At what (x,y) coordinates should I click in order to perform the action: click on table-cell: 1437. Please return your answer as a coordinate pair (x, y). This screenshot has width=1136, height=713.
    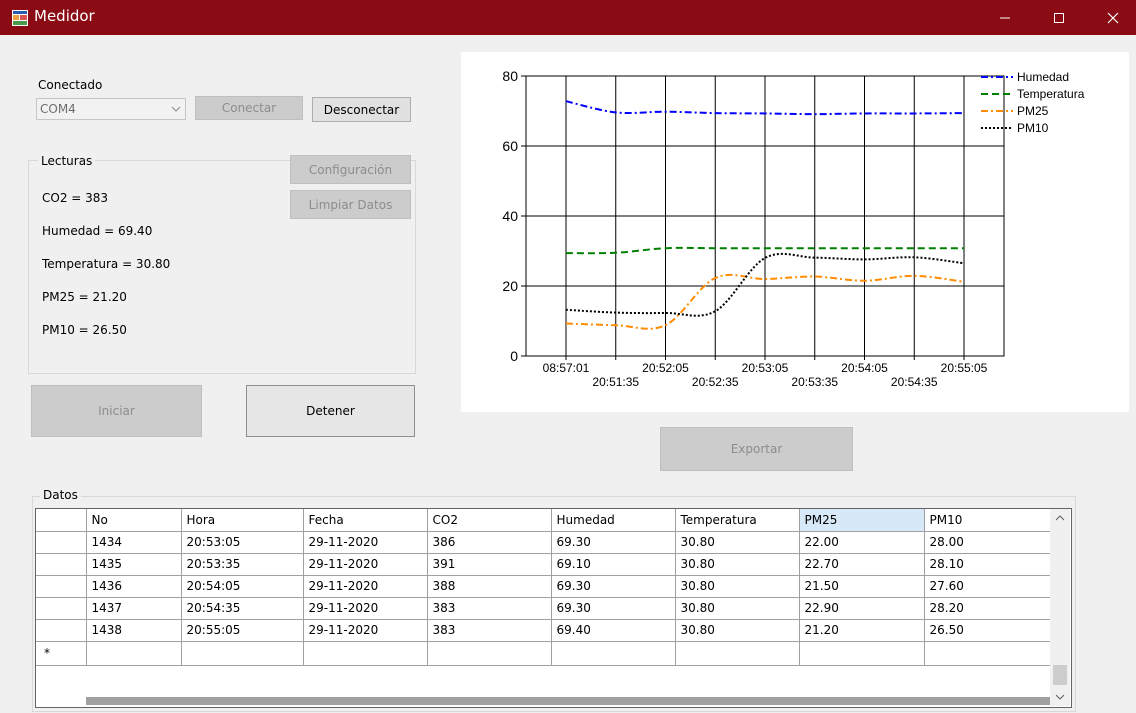
    Looking at the image, I should click on (134, 608).